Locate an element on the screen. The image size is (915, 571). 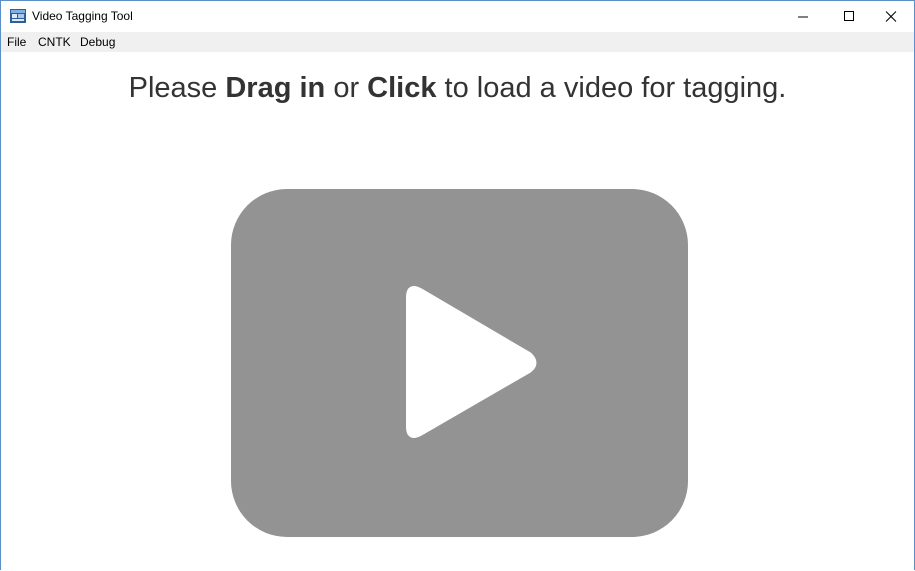
prompt-text-1: Please is located at coordinates (177, 88).